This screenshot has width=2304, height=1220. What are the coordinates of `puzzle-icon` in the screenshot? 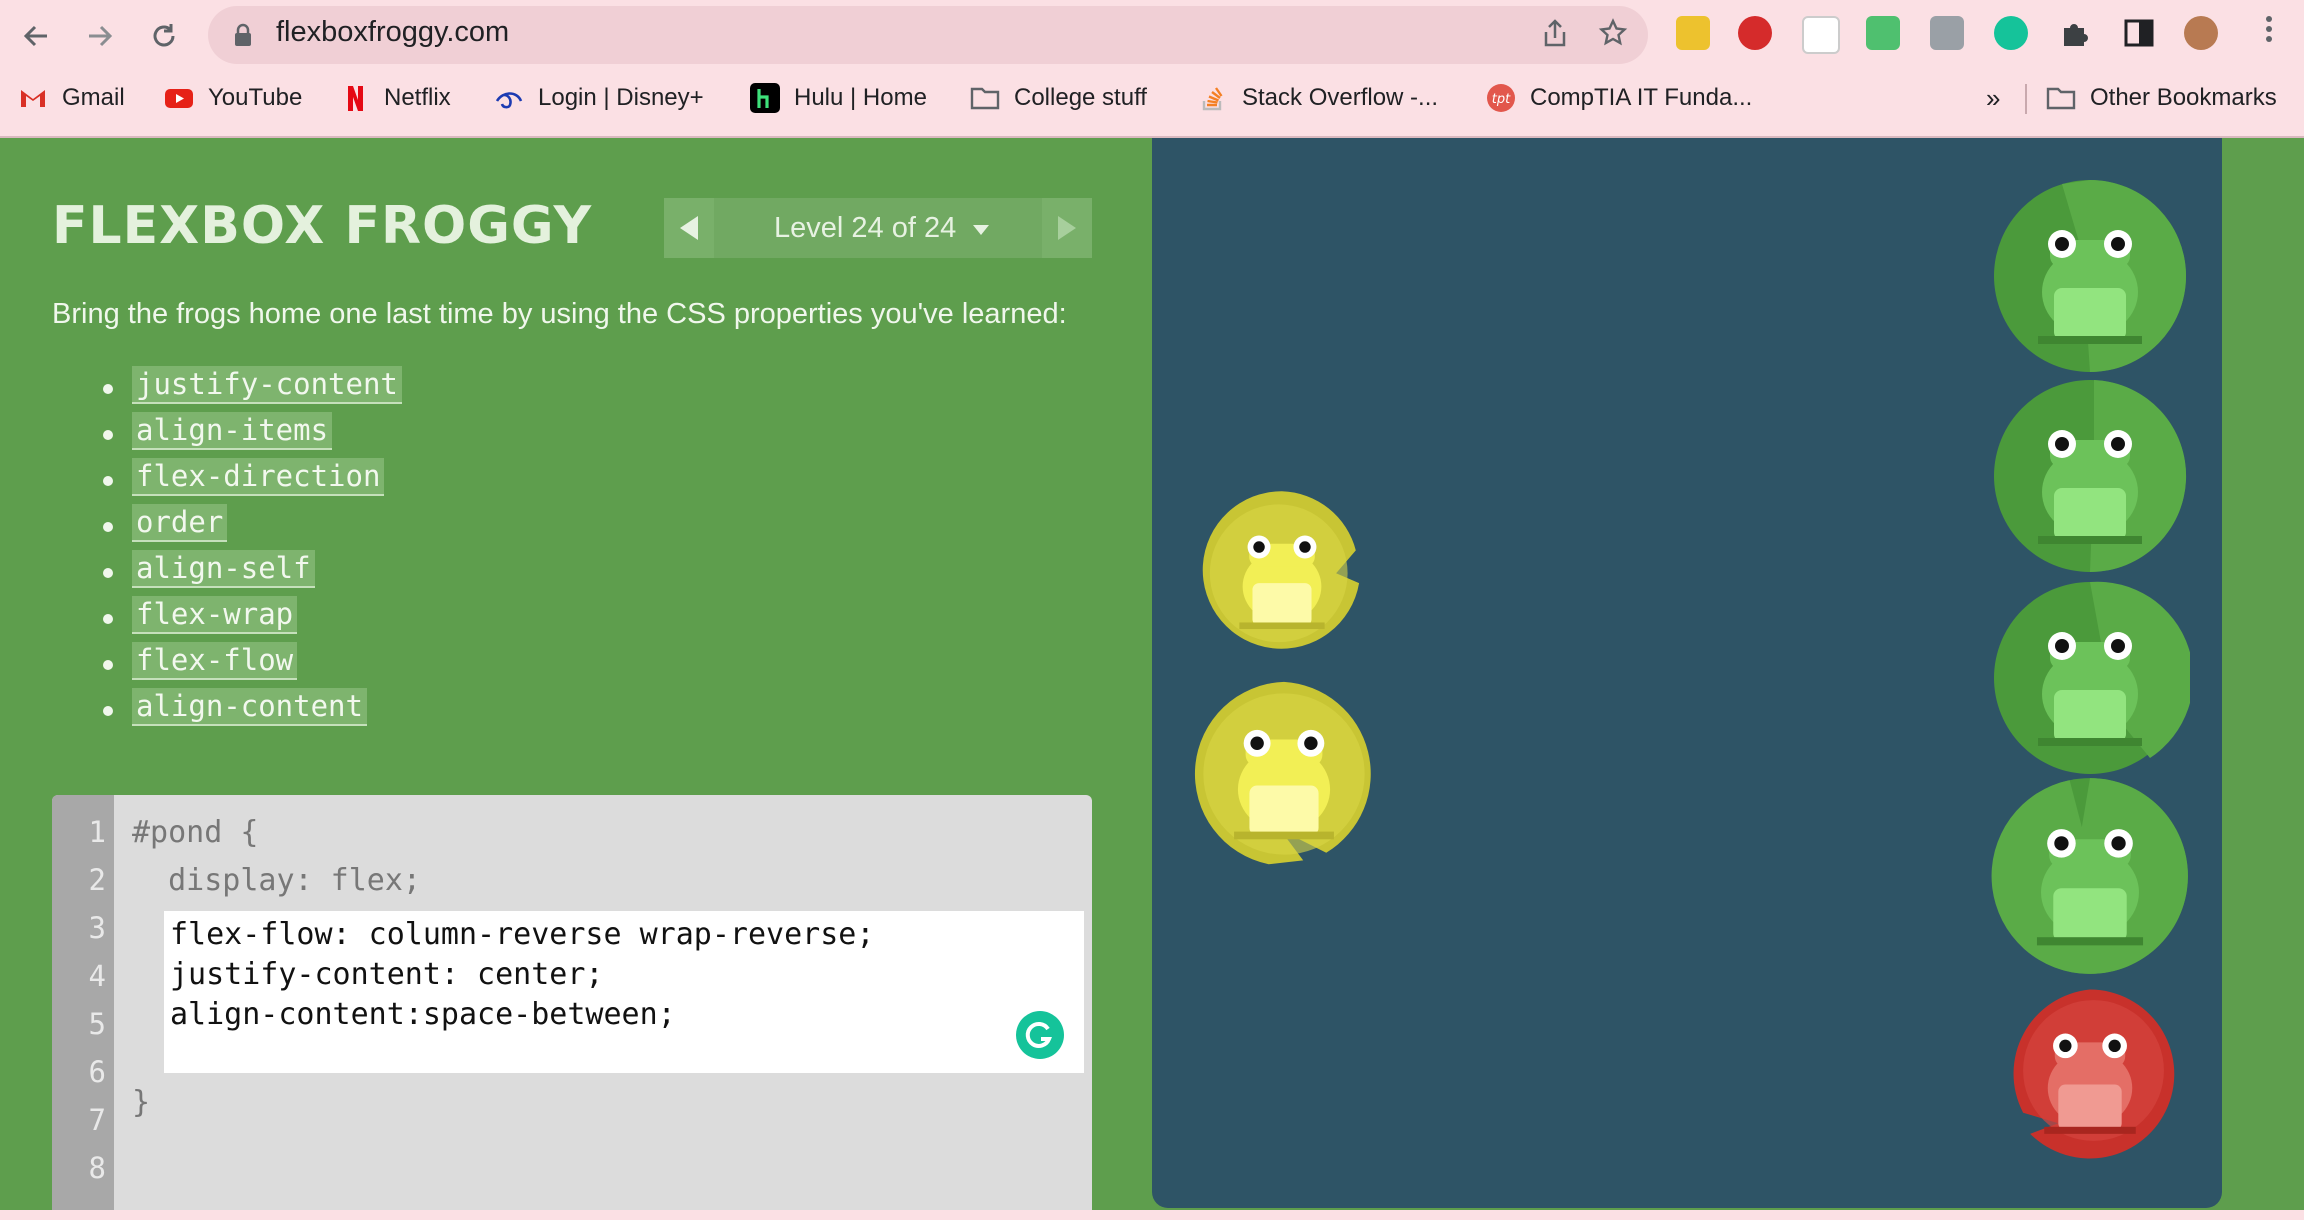 It's located at (2075, 33).